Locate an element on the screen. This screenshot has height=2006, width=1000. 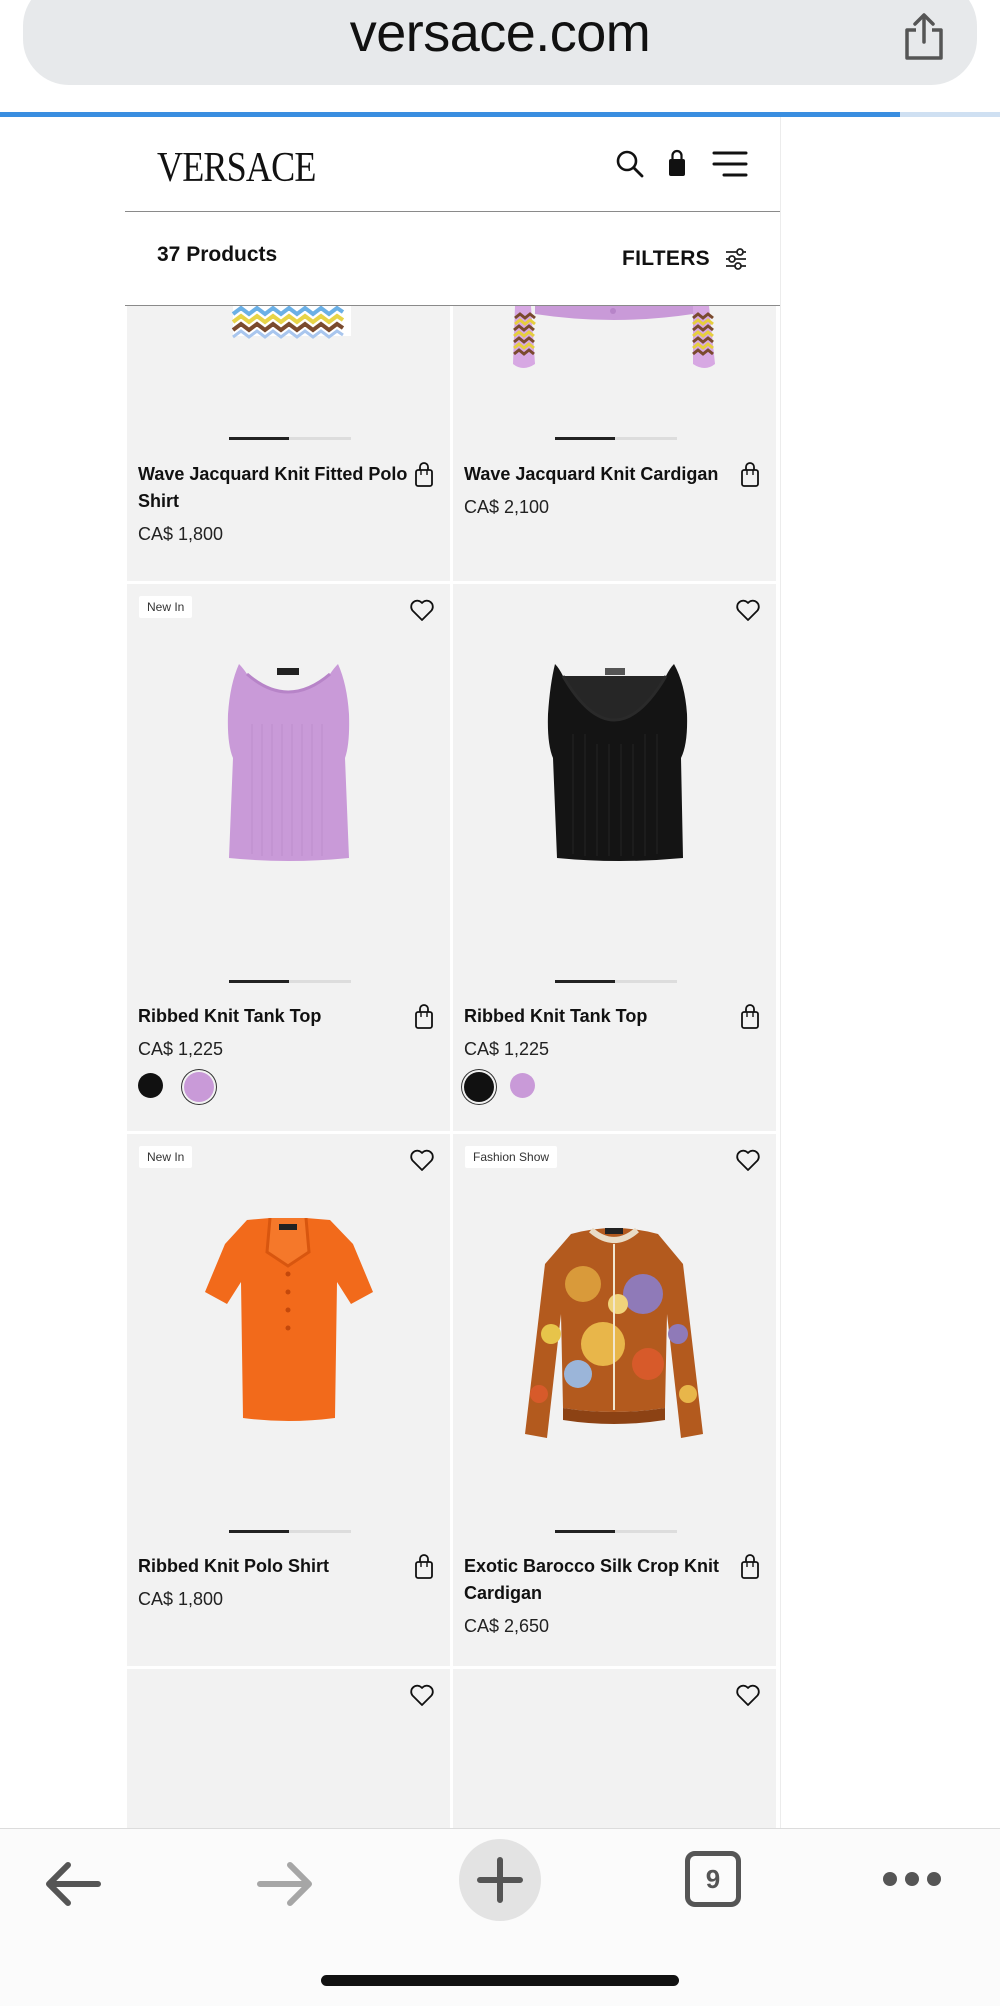
product-name-line: Wave Jacquard Knit Fitted Polo is located at coordinates (273, 474).